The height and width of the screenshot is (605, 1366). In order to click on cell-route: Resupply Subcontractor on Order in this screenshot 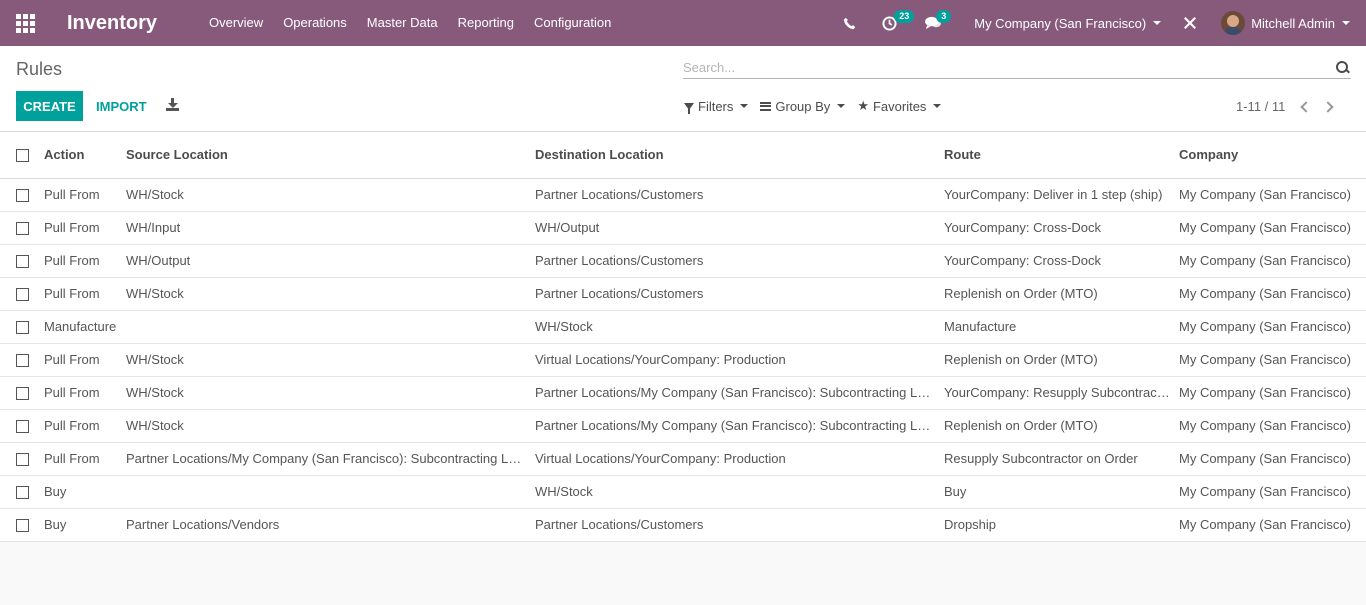, I will do `click(1061, 459)`.